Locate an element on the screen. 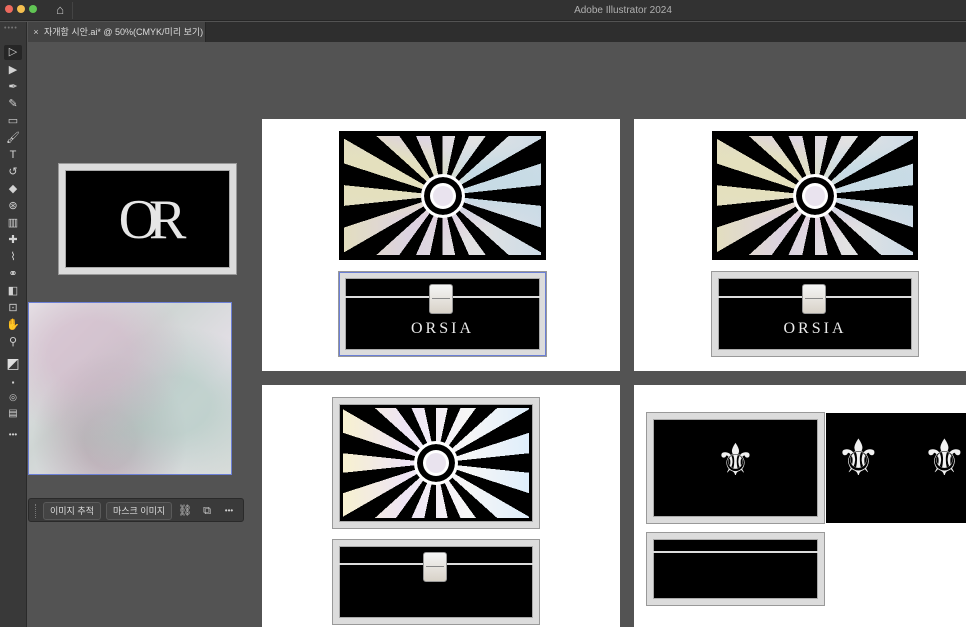  mesh-tool-icon: ✚ is located at coordinates (13, 240).